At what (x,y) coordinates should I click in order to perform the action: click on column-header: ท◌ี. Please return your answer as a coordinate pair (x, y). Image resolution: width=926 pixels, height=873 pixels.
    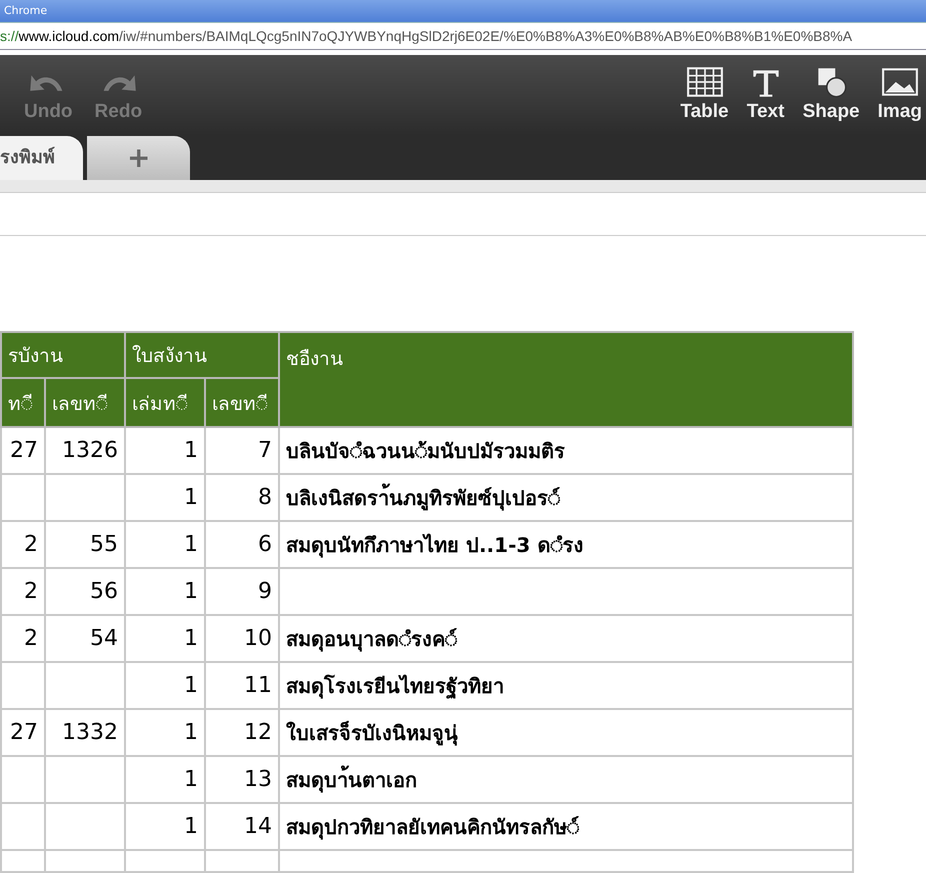
    Looking at the image, I should click on (23, 402).